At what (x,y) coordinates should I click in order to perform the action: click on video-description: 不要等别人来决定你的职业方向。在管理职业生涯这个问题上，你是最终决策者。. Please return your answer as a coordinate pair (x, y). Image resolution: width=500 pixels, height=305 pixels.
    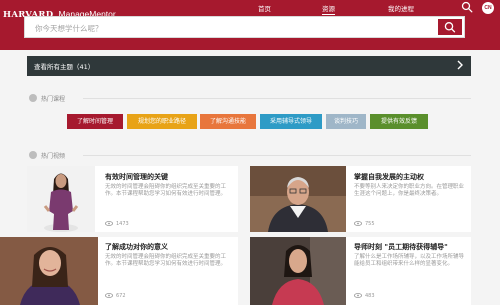
    Looking at the image, I should click on (409, 190).